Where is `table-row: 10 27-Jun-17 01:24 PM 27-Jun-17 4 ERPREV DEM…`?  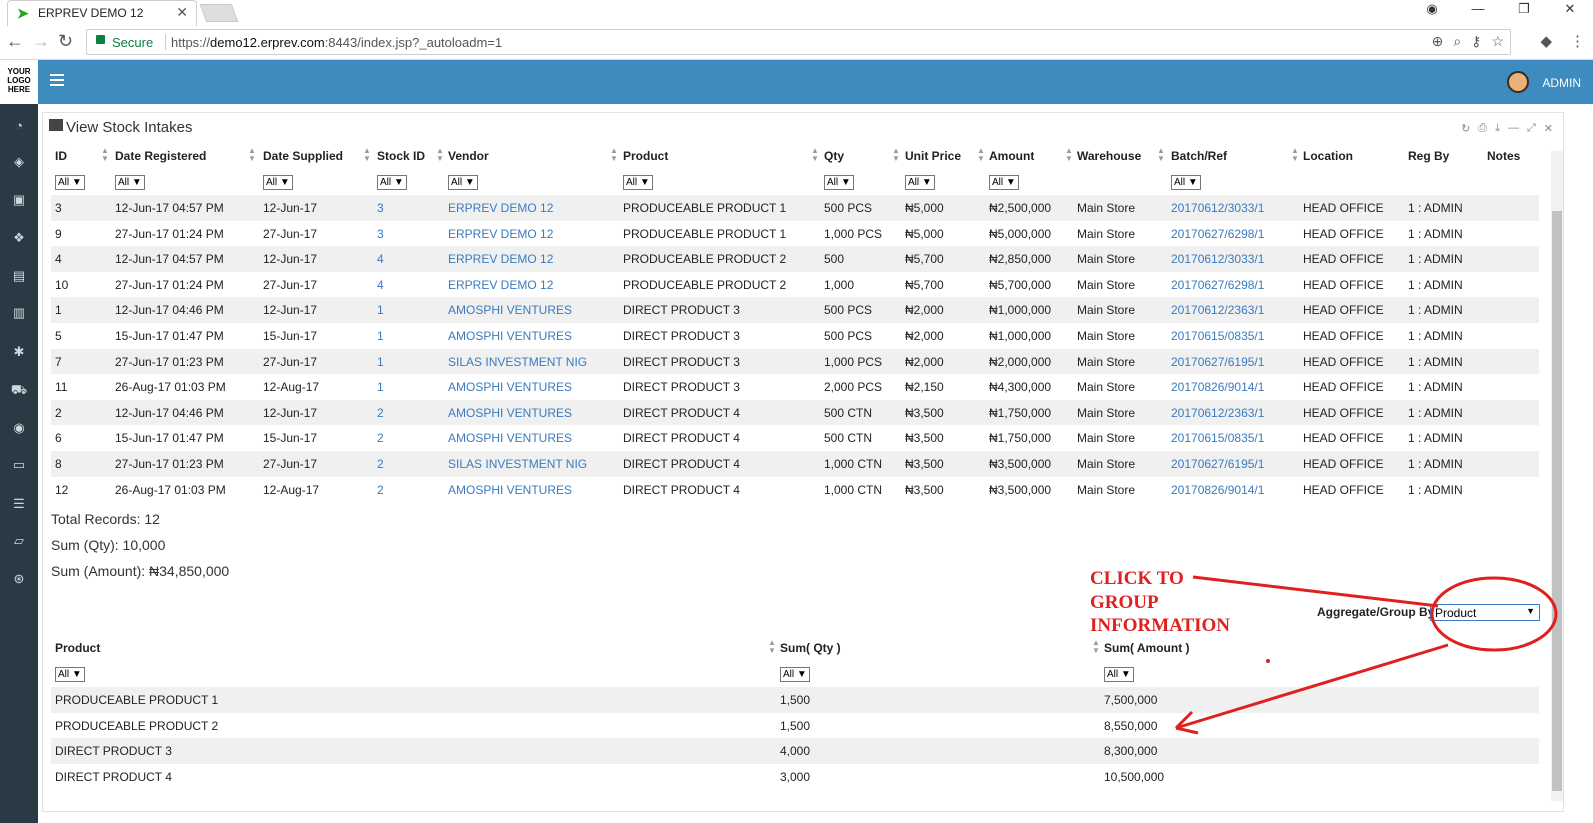
table-row: 10 27-Jun-17 01:24 PM 27-Jun-17 4 ERPREV DEM… is located at coordinates (795, 285).